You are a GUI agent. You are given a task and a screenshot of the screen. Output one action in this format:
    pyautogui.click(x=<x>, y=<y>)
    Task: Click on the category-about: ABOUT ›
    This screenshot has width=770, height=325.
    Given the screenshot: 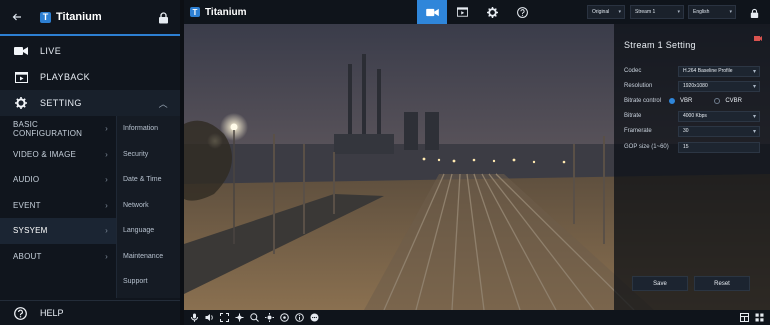 What is the action you would take?
    pyautogui.click(x=58, y=257)
    